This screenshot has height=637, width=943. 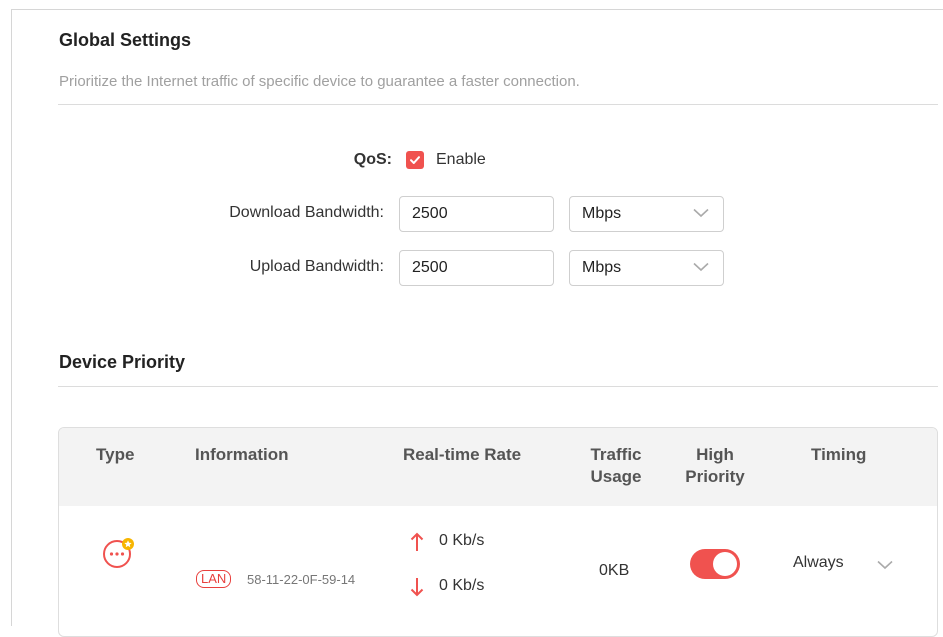 What do you see at coordinates (461, 160) in the screenshot?
I see `qos-enable-label: Enable` at bounding box center [461, 160].